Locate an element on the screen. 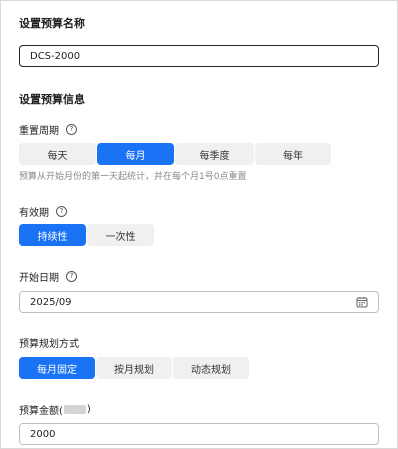 This screenshot has width=398, height=449. amount-input: 2000 is located at coordinates (199, 434).